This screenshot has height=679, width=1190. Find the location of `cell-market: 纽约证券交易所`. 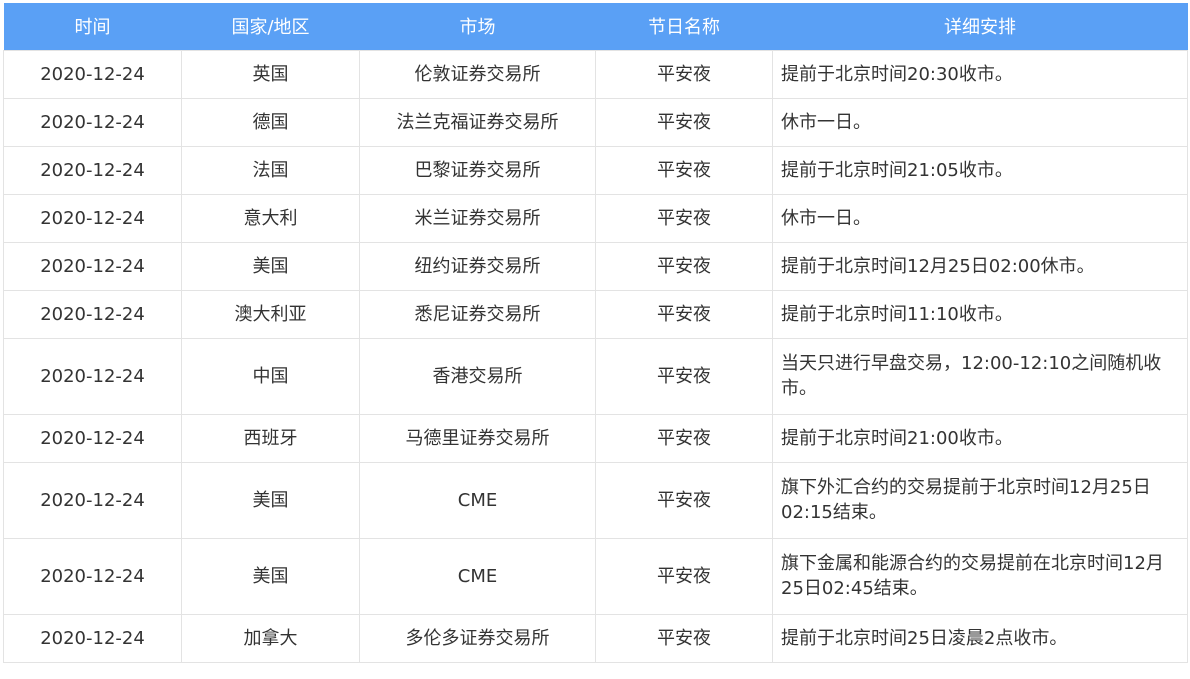

cell-market: 纽约证券交易所 is located at coordinates (477, 266).